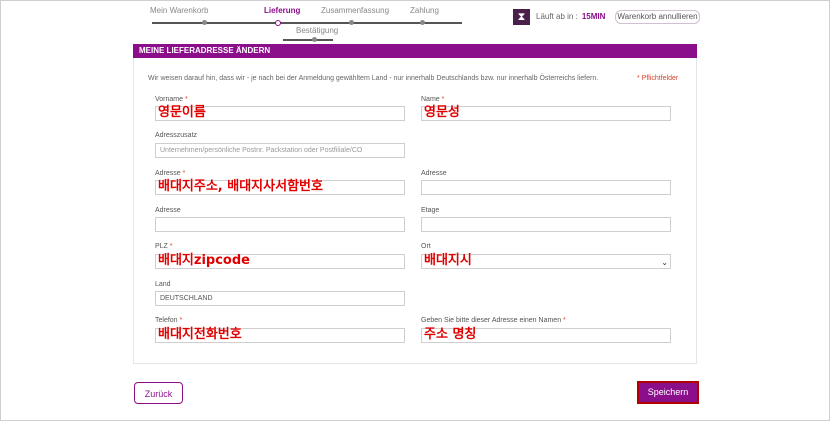 Image resolution: width=830 pixels, height=421 pixels. I want to click on timer-value: 15MIN, so click(593, 16).